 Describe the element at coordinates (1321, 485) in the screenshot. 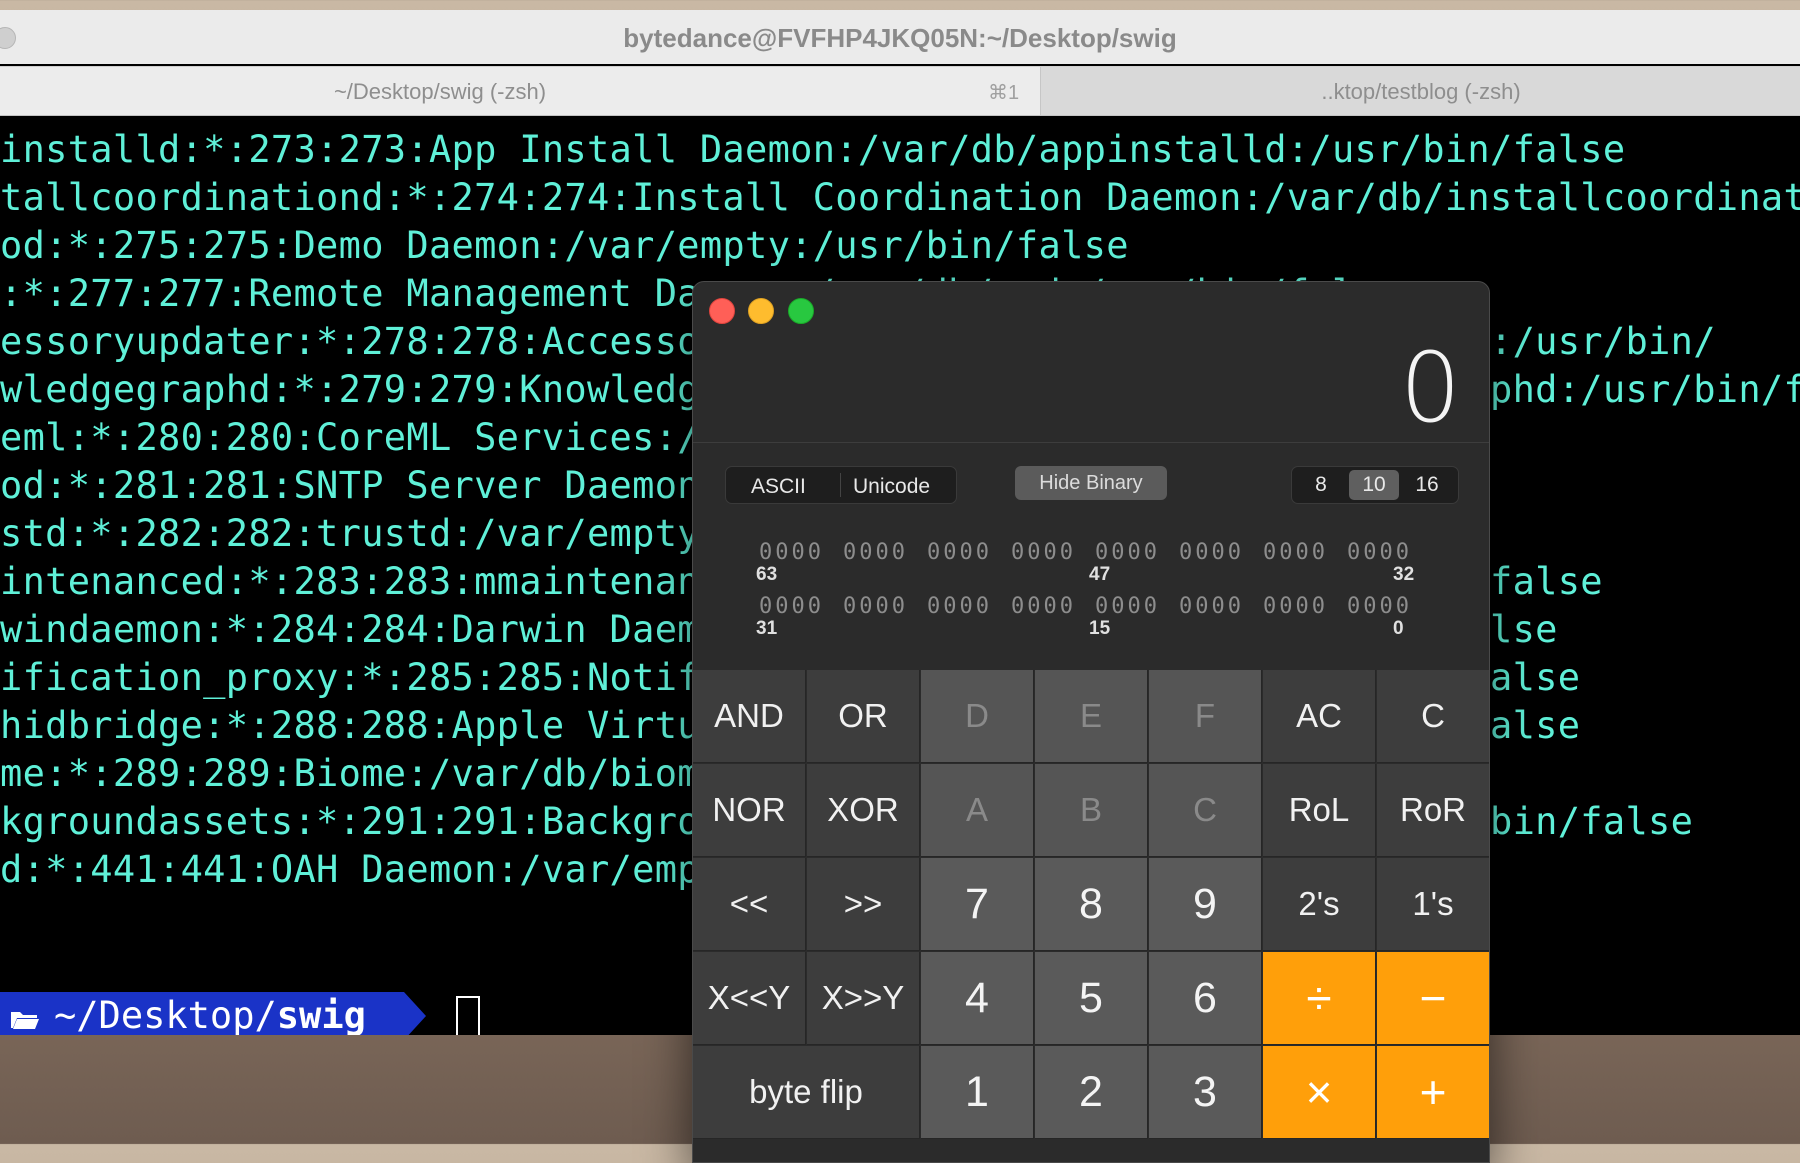

I see `base-8-button: 8` at that location.